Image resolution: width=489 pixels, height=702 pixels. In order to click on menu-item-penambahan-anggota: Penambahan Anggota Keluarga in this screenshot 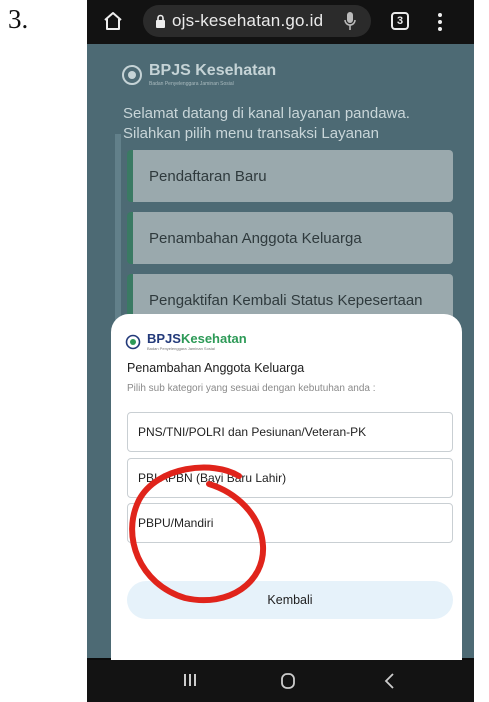, I will do `click(290, 238)`.